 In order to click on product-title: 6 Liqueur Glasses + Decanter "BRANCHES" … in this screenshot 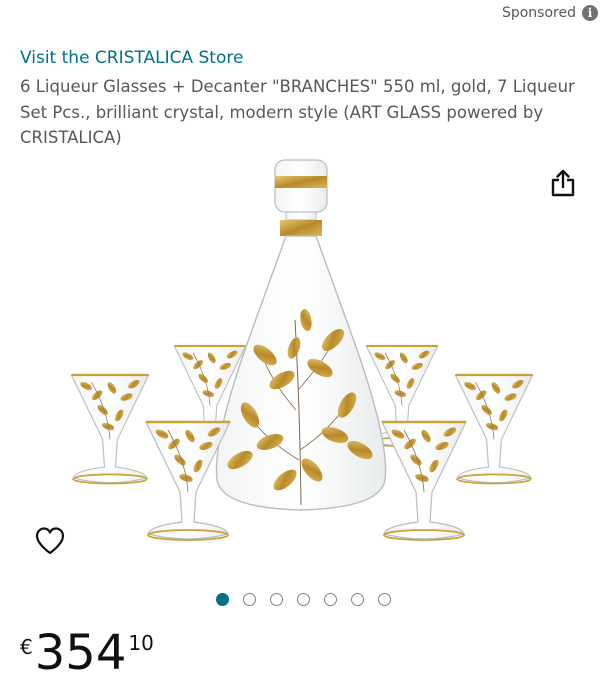, I will do `click(297, 112)`.